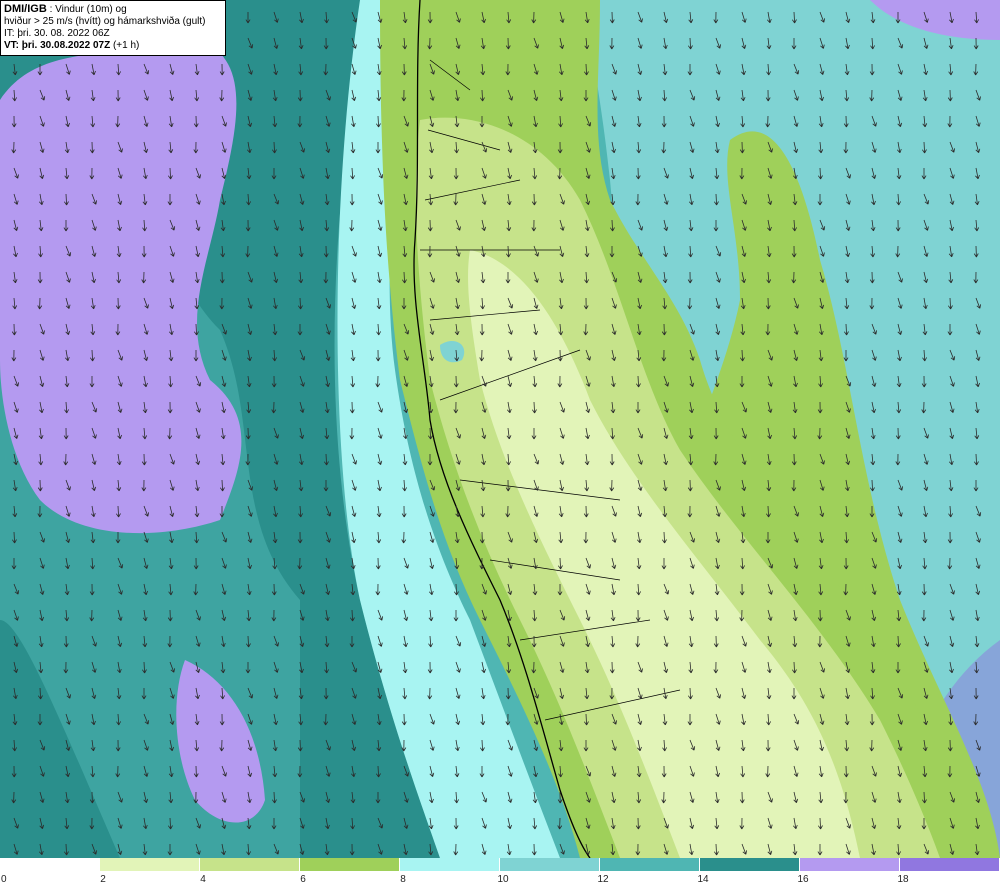 The height and width of the screenshot is (887, 1000). I want to click on color-scale-legend: 0 2 4 6 8 10 12 14 16 18, so click(500, 872).